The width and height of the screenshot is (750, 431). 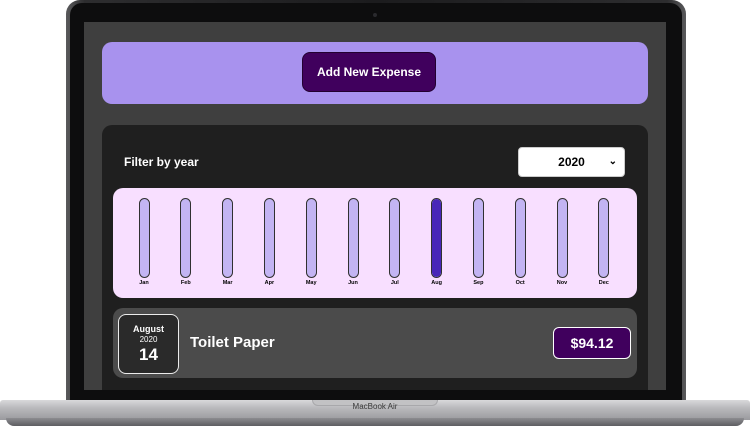 I want to click on chart-bar-jun: Jun, so click(x=353, y=244).